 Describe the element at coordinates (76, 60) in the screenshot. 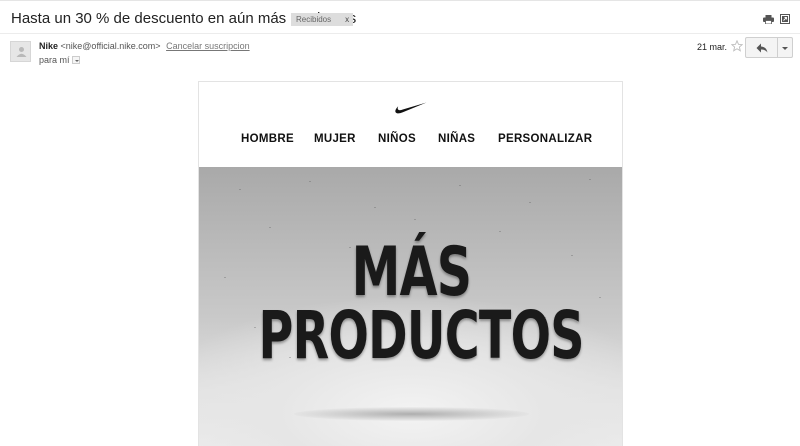

I see `recipient-details-toggle` at that location.